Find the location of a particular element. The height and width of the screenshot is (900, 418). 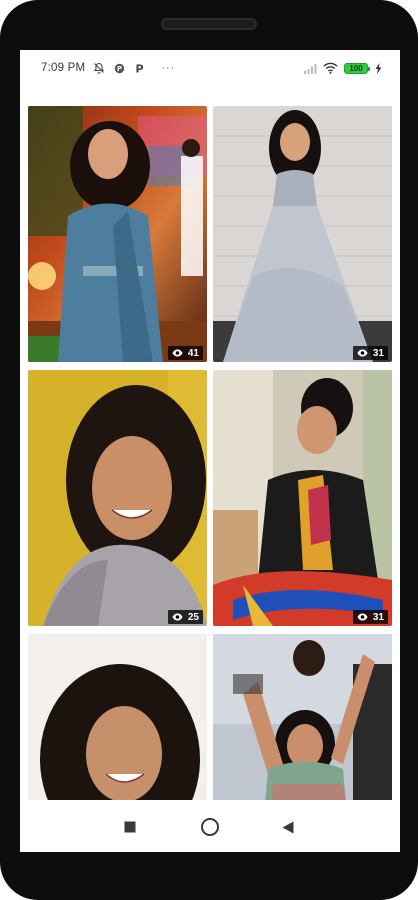

alarm-off-icon is located at coordinates (99, 68).